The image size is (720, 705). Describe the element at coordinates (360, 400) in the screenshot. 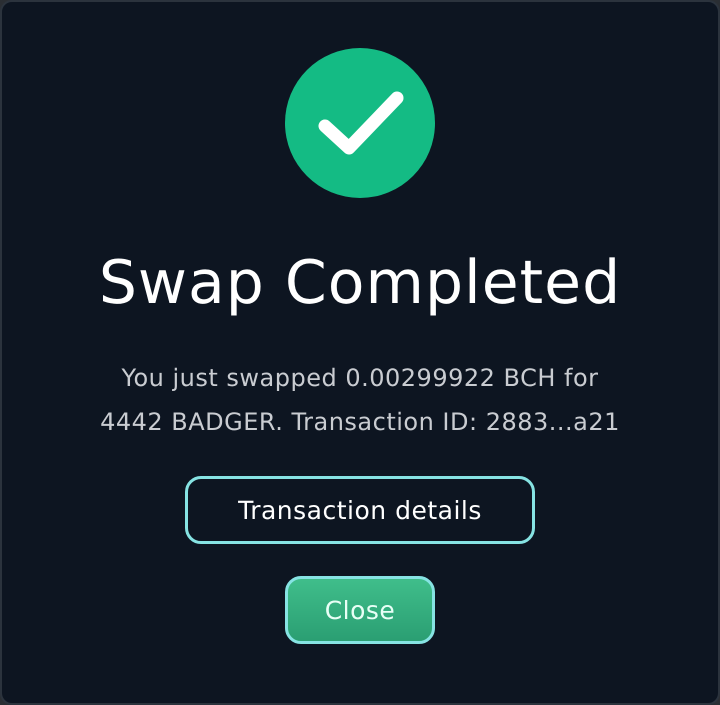

I see `message-text: You just swapped 0.00299922 BCH for 4442 BADGER. Transaction ID: 2883...a21` at that location.